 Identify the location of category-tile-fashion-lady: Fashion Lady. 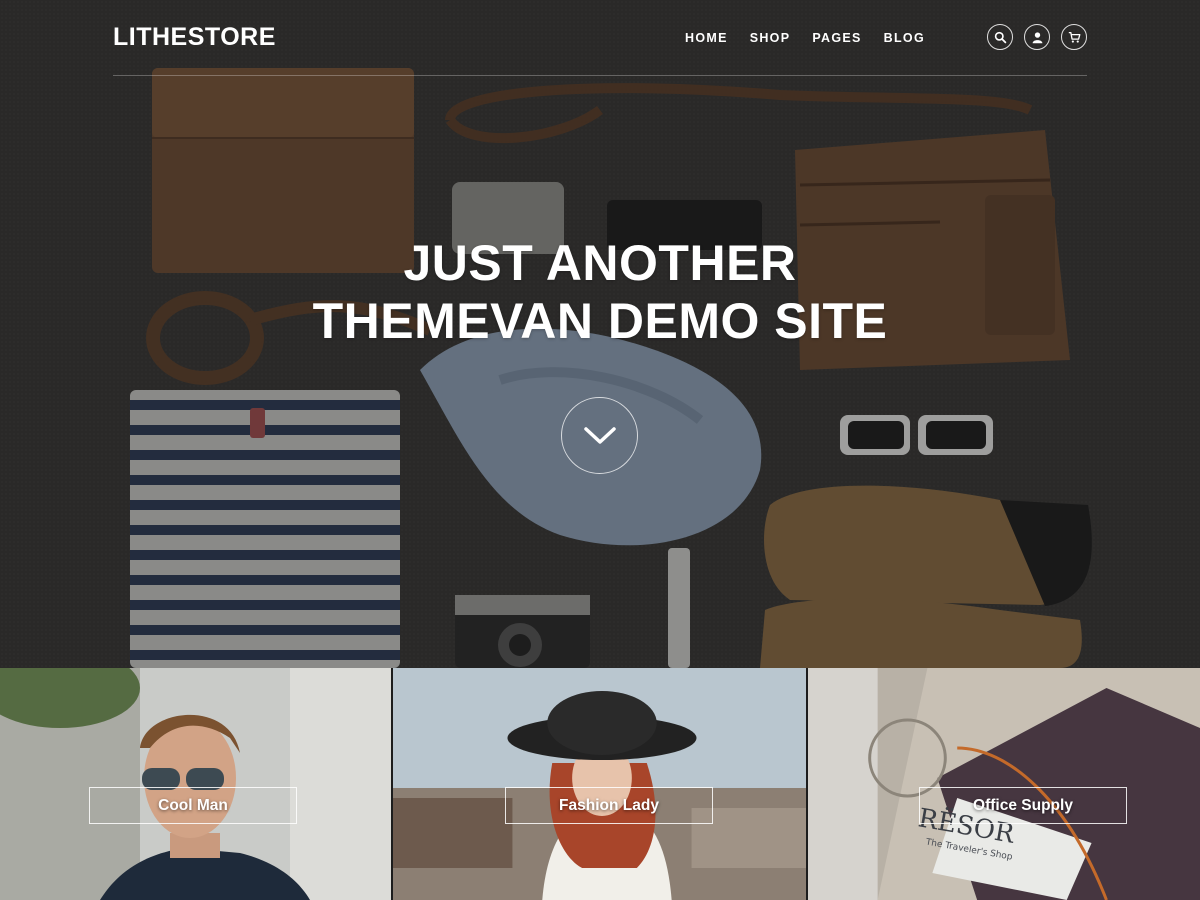
(598, 784).